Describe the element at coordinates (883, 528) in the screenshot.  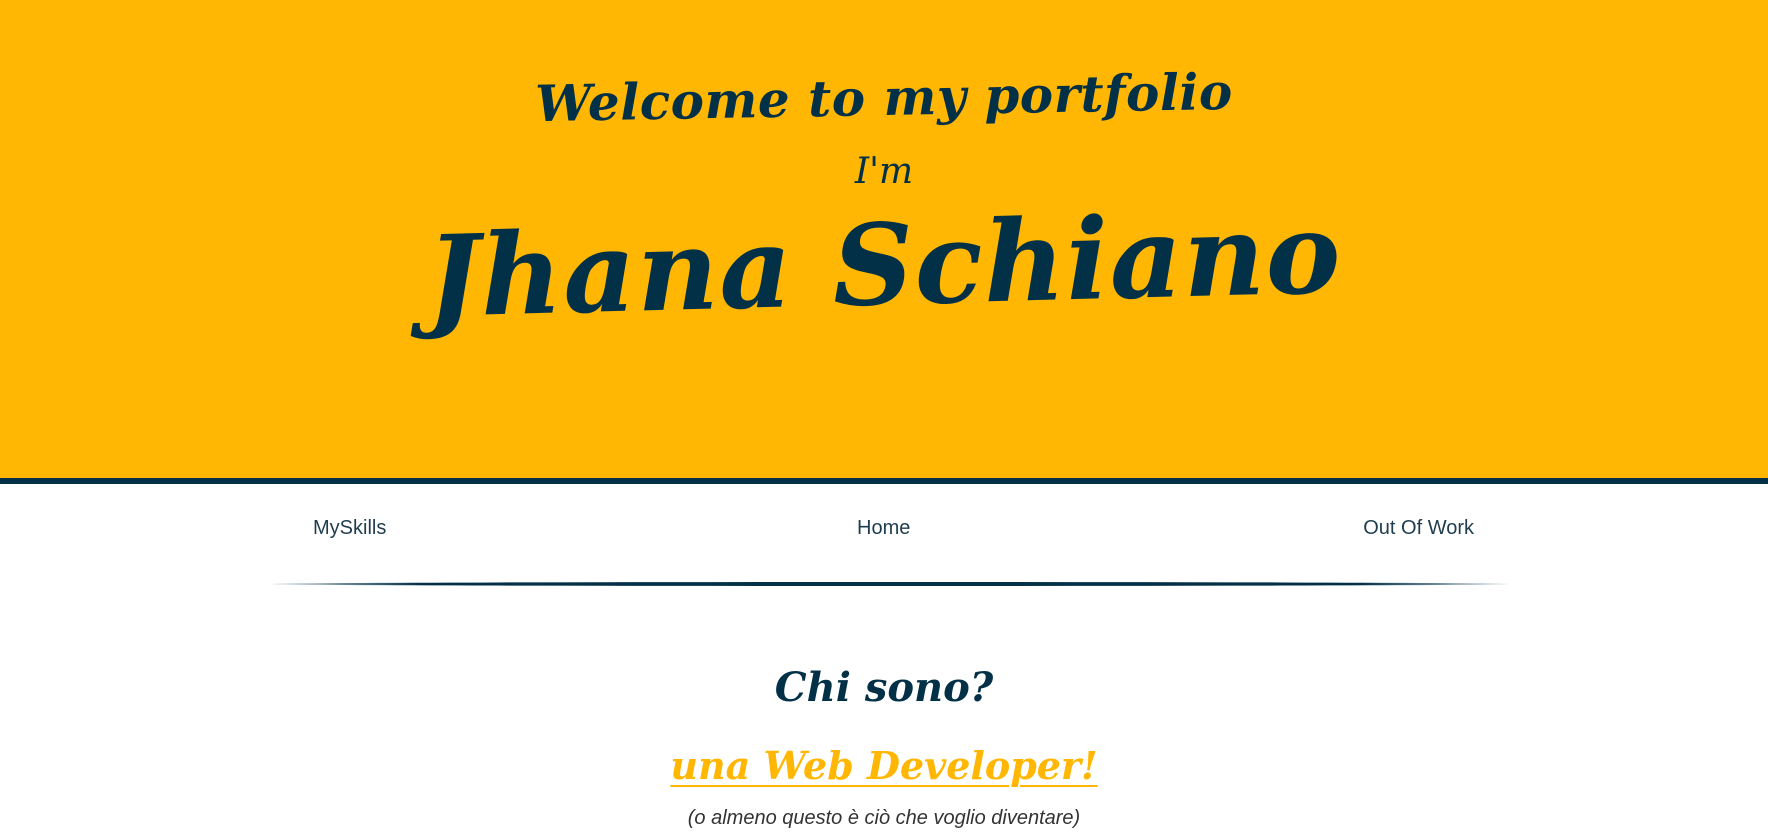
I see `nav-link-home: Home` at that location.